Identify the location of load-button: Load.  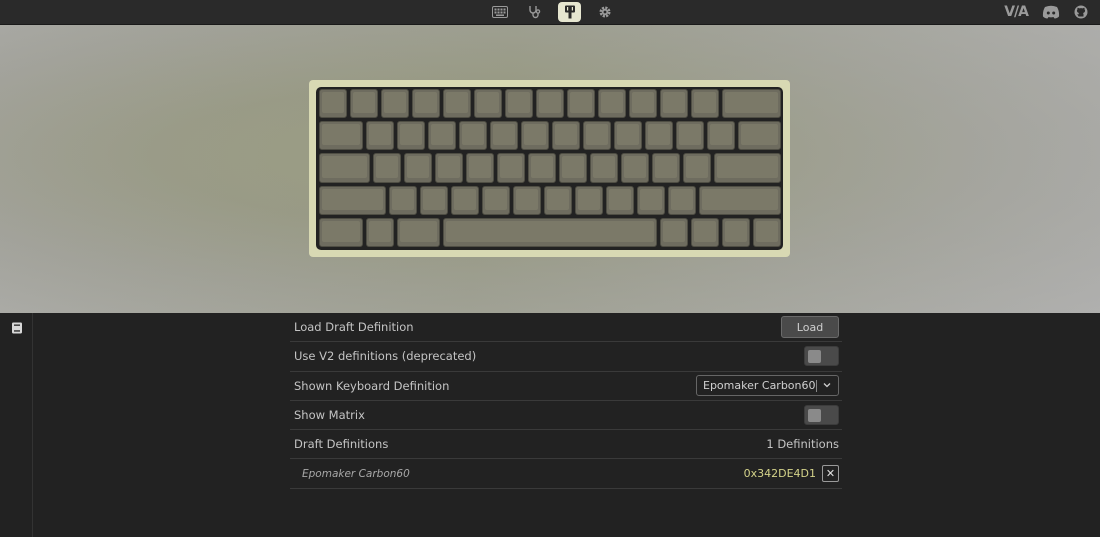
(810, 327).